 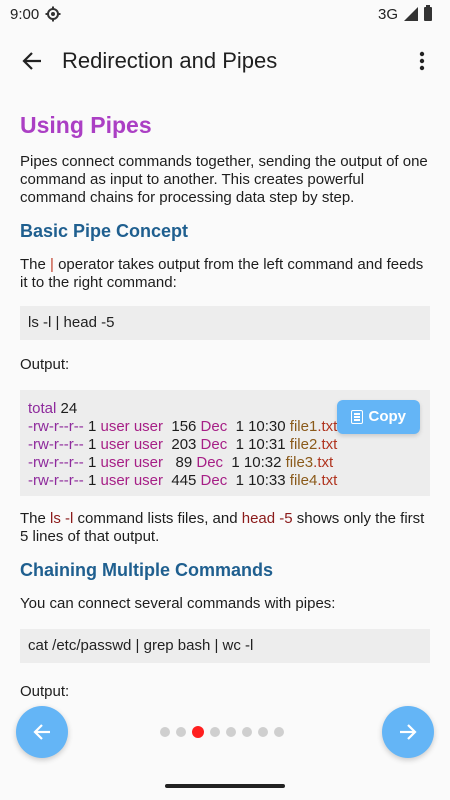 I want to click on copy-label: Copy, so click(x=387, y=416).